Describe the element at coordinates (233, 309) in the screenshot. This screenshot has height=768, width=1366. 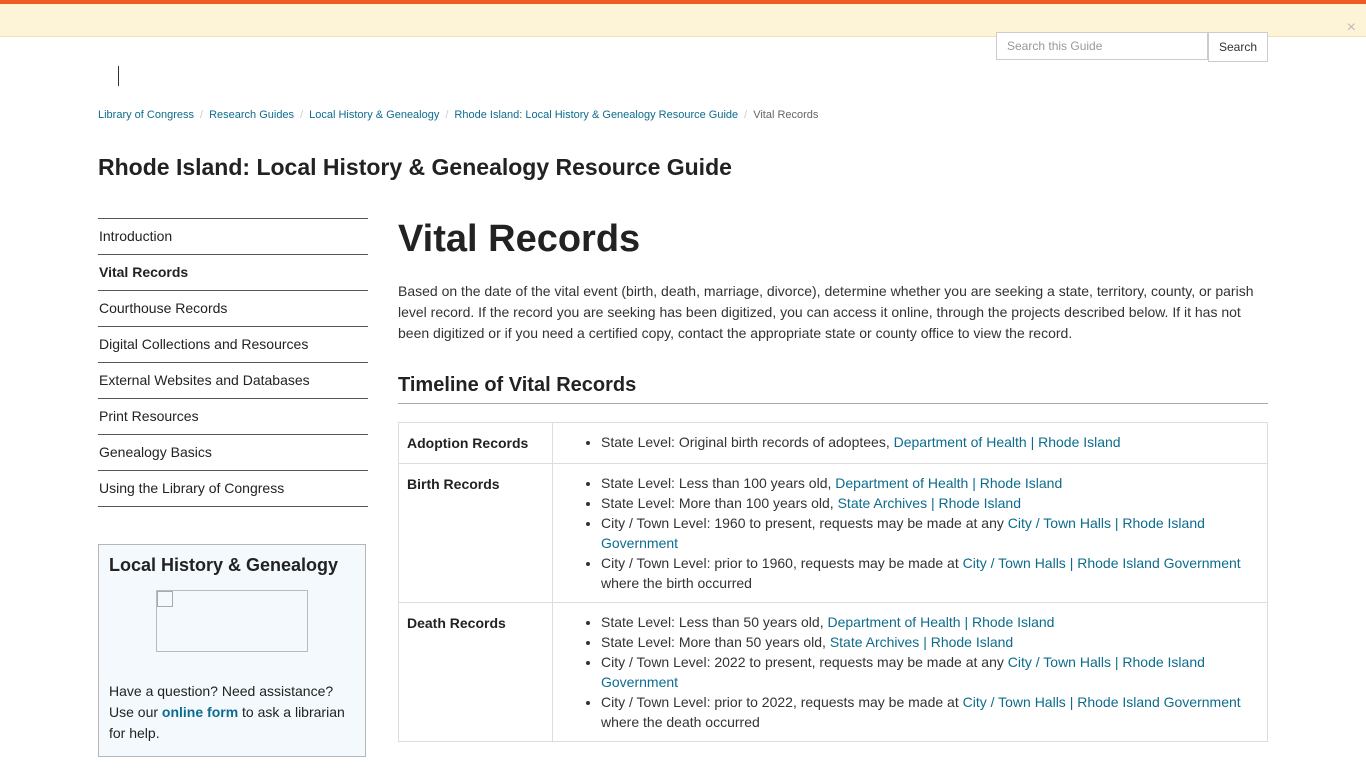
I see `sidebar-item-courthouse-records: Courthouse Records` at that location.